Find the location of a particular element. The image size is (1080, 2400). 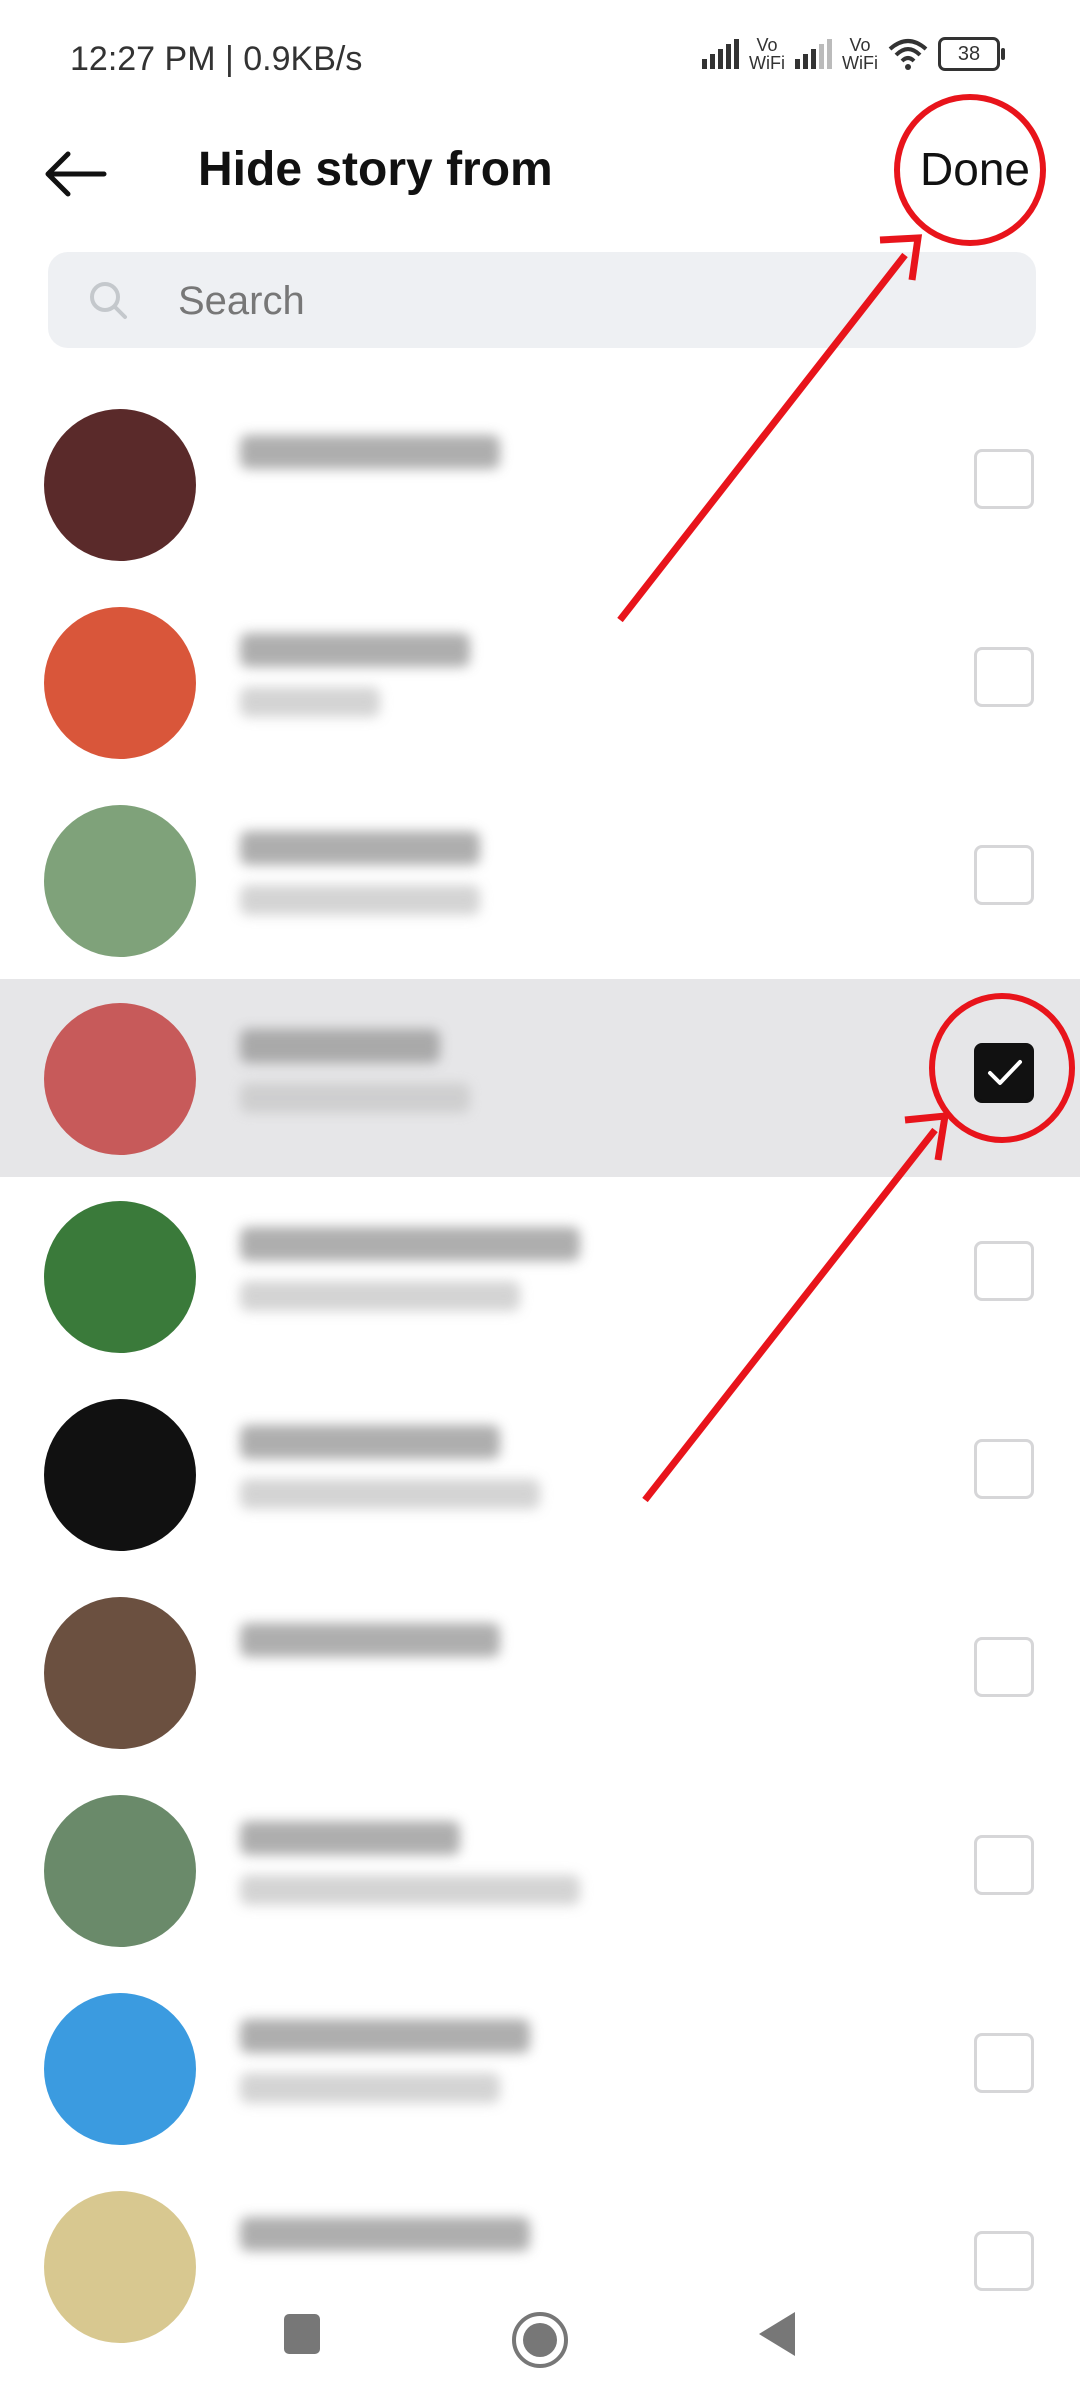

display-name-blurred: subtitle_2 is located at coordinates (310, 702).